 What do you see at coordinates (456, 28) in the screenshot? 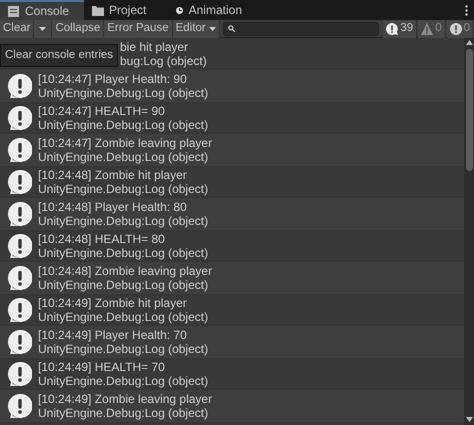
I see `error-icon` at bounding box center [456, 28].